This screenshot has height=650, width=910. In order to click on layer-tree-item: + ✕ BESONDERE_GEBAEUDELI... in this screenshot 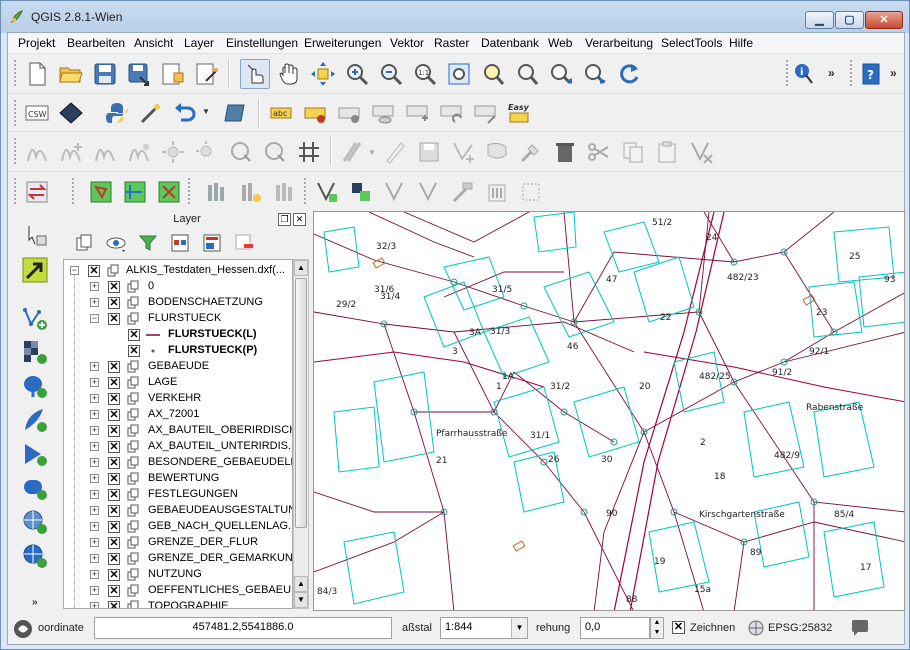, I will do `click(178, 463)`.